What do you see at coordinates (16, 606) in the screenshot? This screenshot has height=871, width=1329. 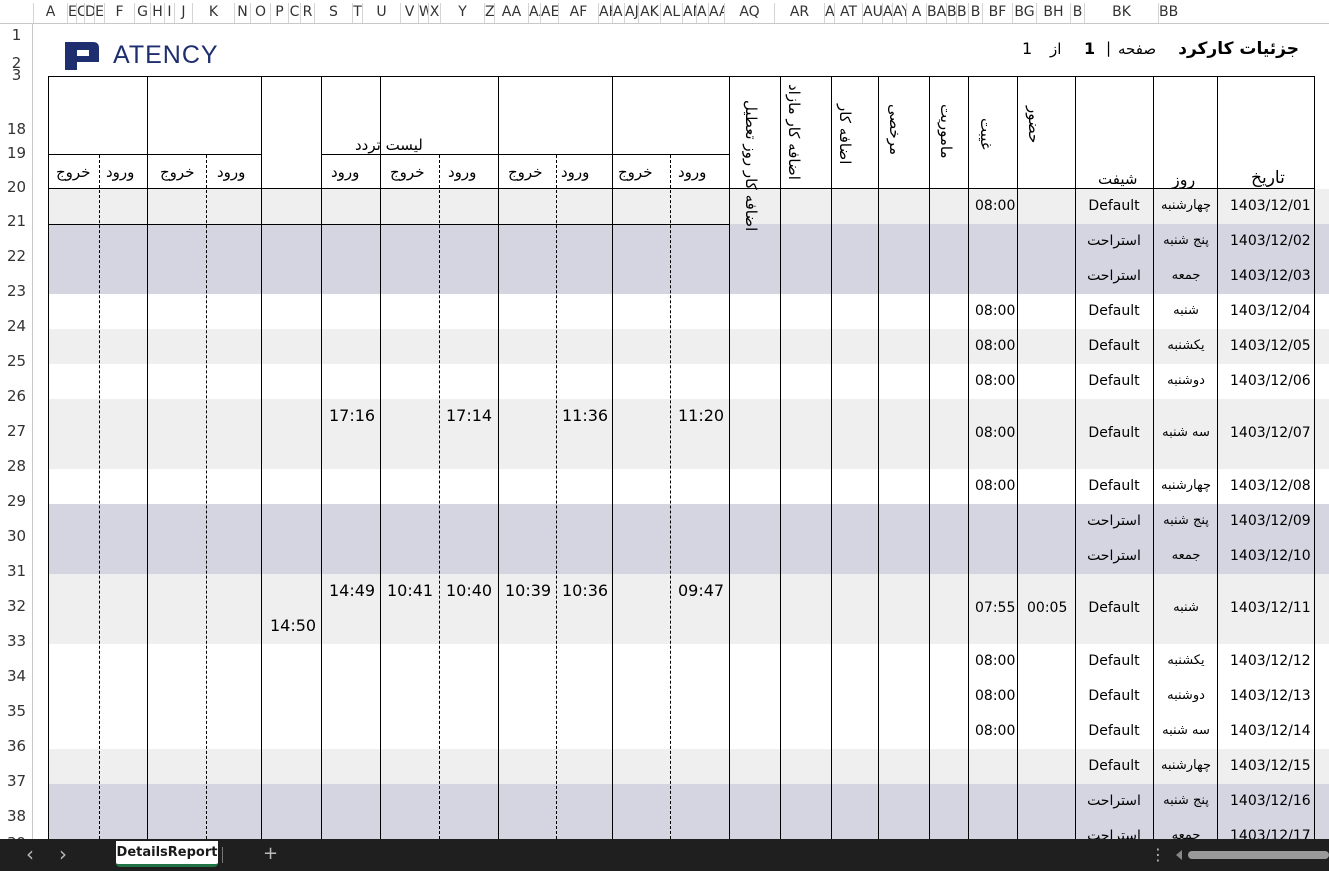 I see `row-number: 32` at bounding box center [16, 606].